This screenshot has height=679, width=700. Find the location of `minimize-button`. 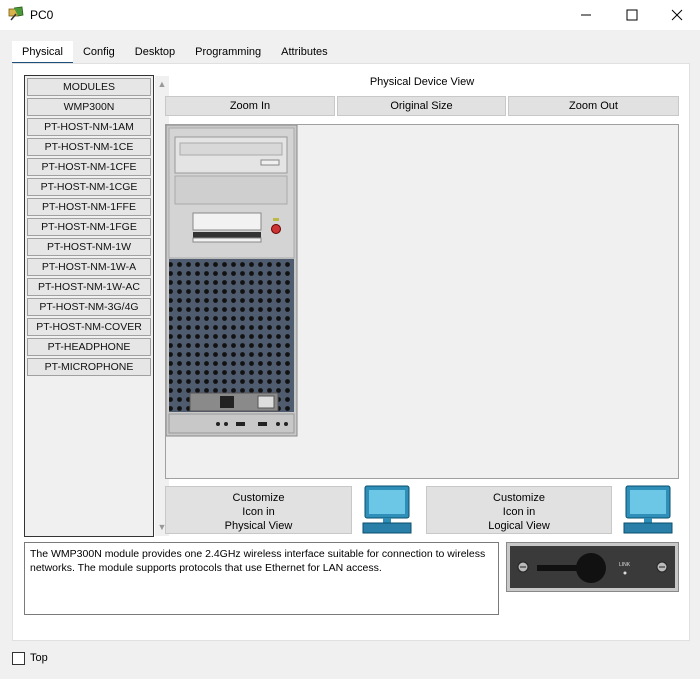

minimize-button is located at coordinates (586, 15).